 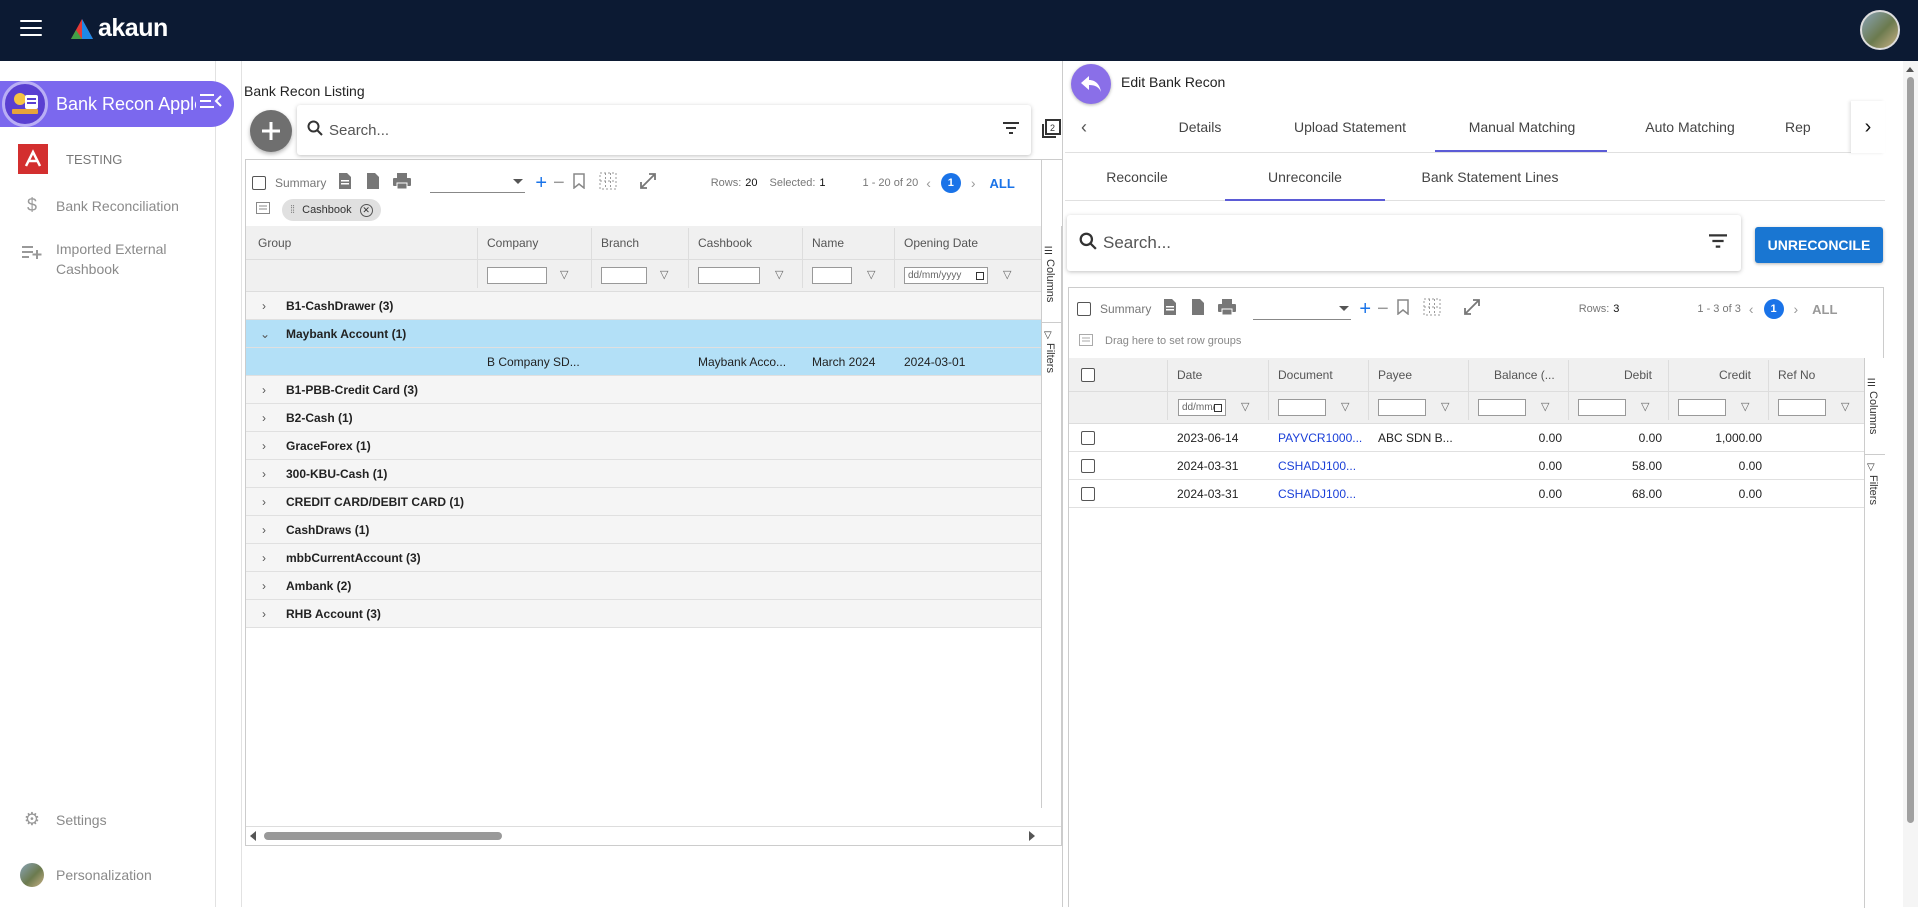 I want to click on cashbook-filter-icon: ▽, so click(x=779, y=274).